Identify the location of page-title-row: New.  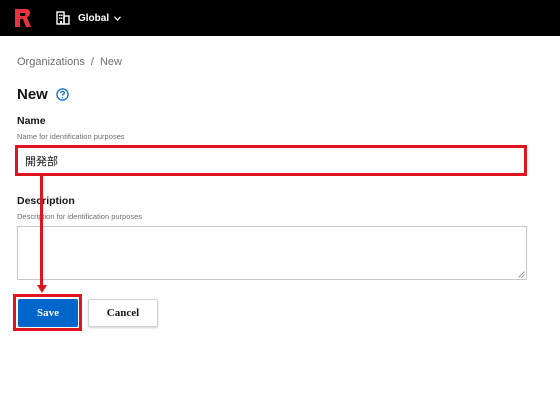
(43, 94).